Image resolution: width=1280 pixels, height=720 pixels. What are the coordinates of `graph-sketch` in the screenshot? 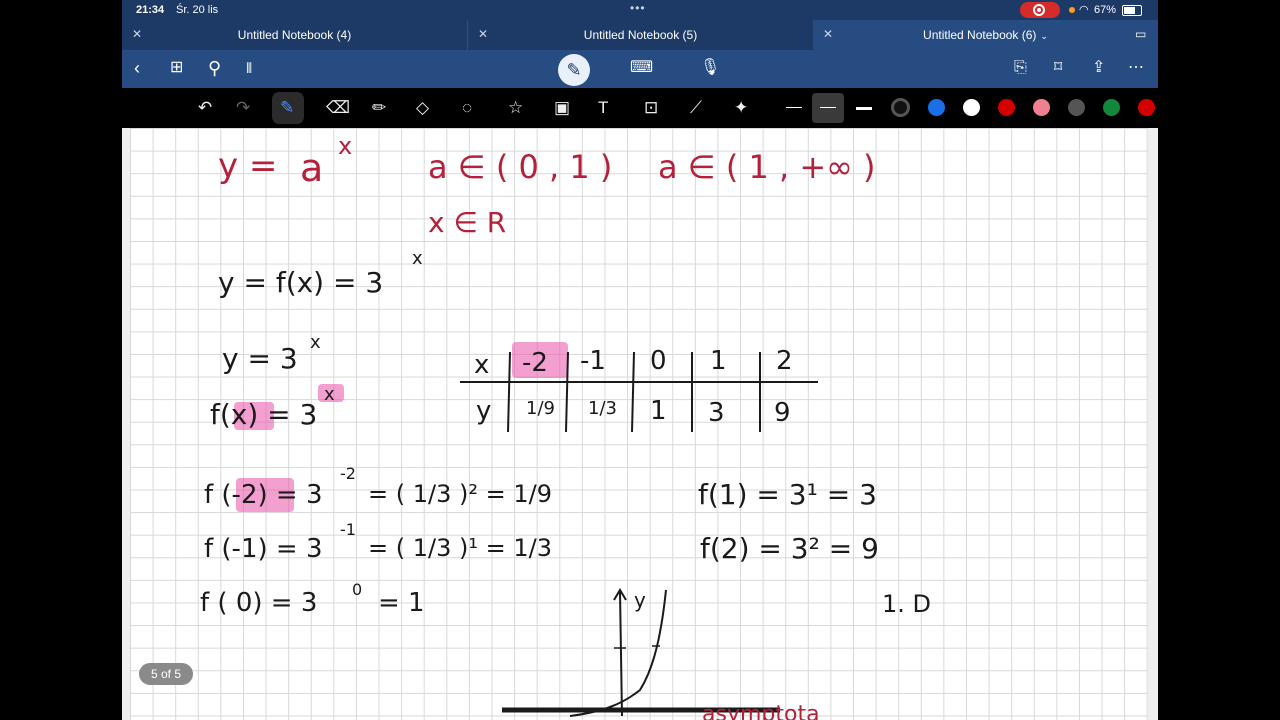 It's located at (641, 652).